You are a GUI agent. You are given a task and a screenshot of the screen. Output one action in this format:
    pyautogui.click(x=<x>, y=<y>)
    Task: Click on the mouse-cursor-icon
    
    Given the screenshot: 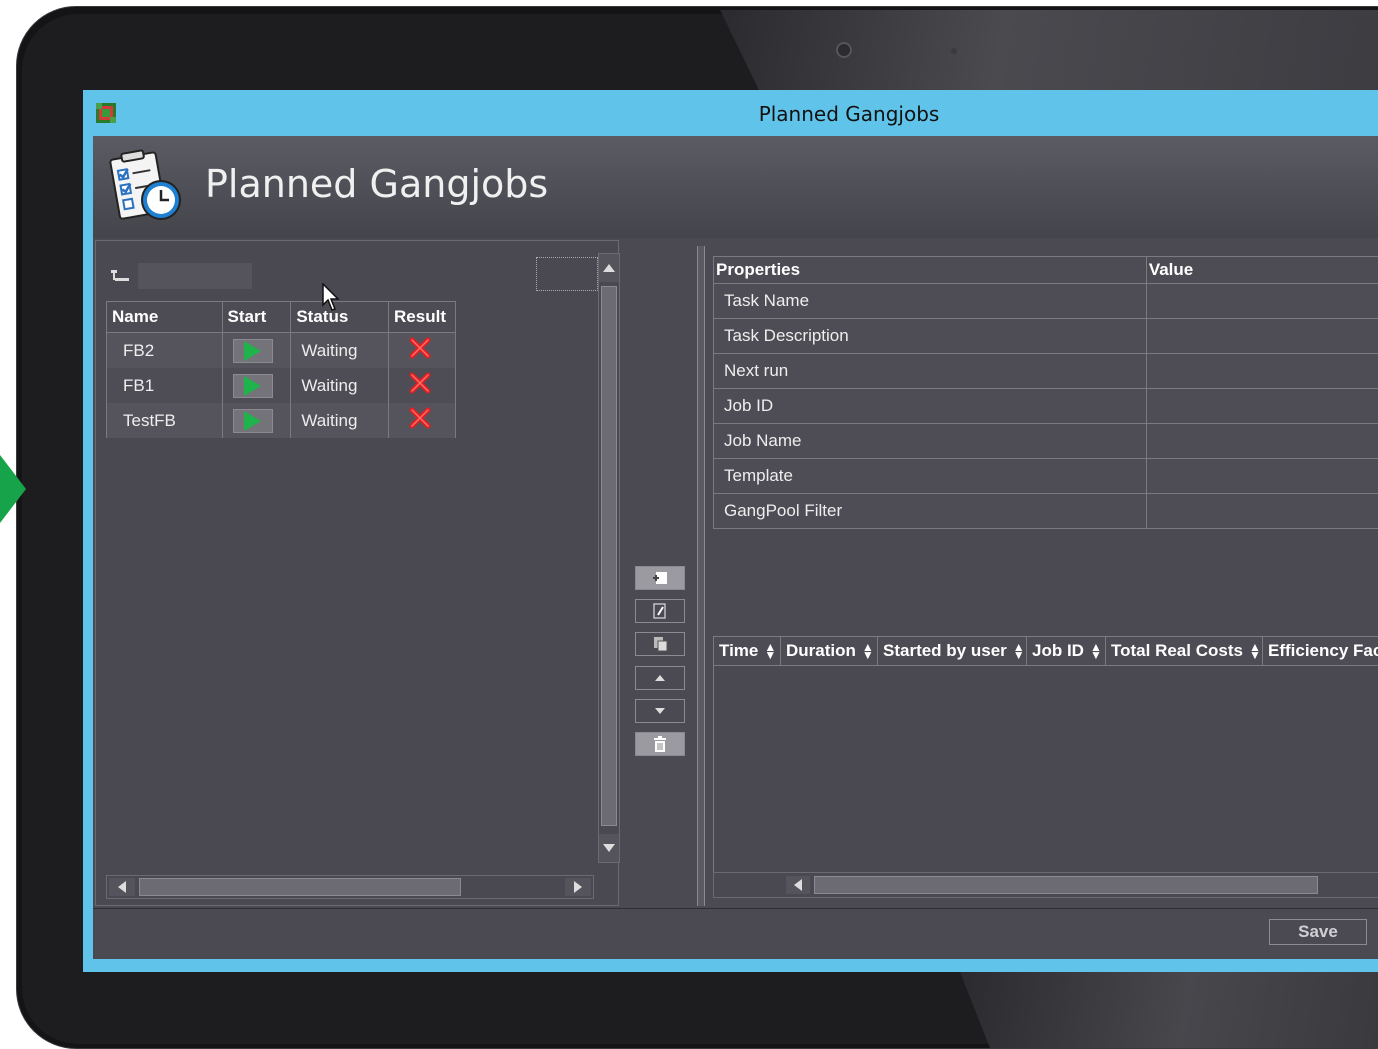 What is the action you would take?
    pyautogui.click(x=331, y=297)
    